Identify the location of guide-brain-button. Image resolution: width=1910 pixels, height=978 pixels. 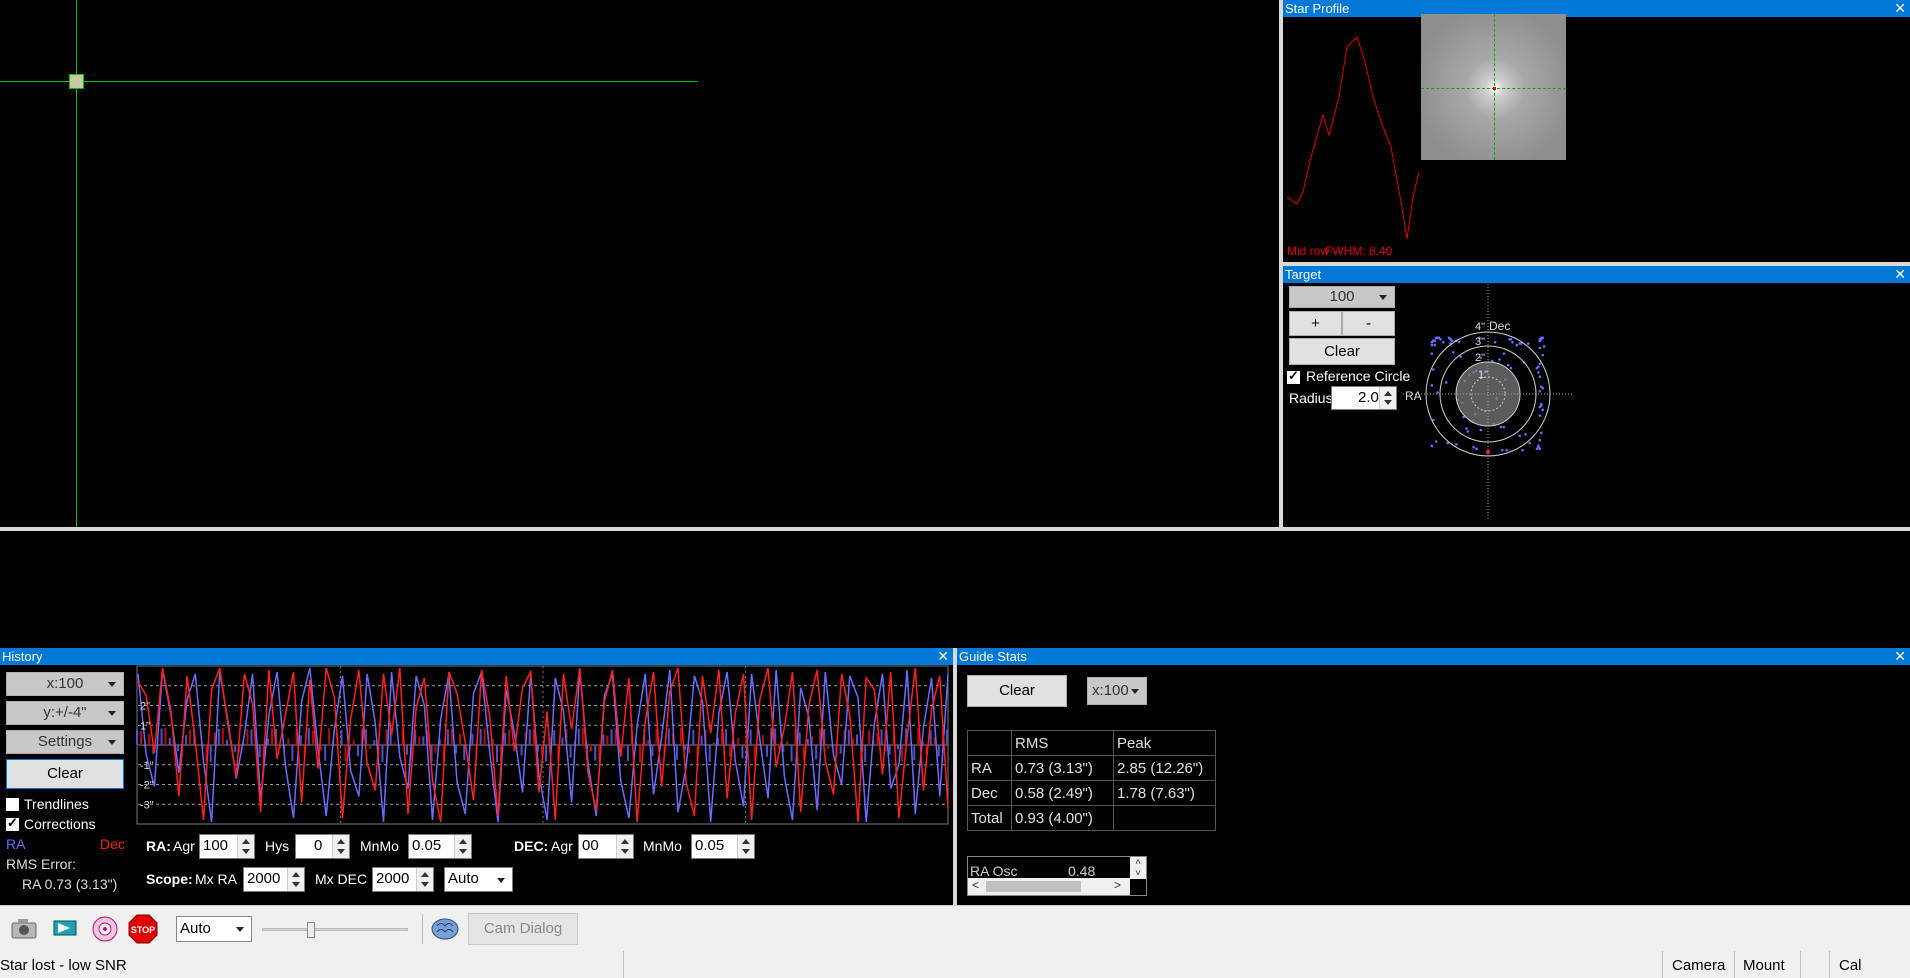
(105, 929).